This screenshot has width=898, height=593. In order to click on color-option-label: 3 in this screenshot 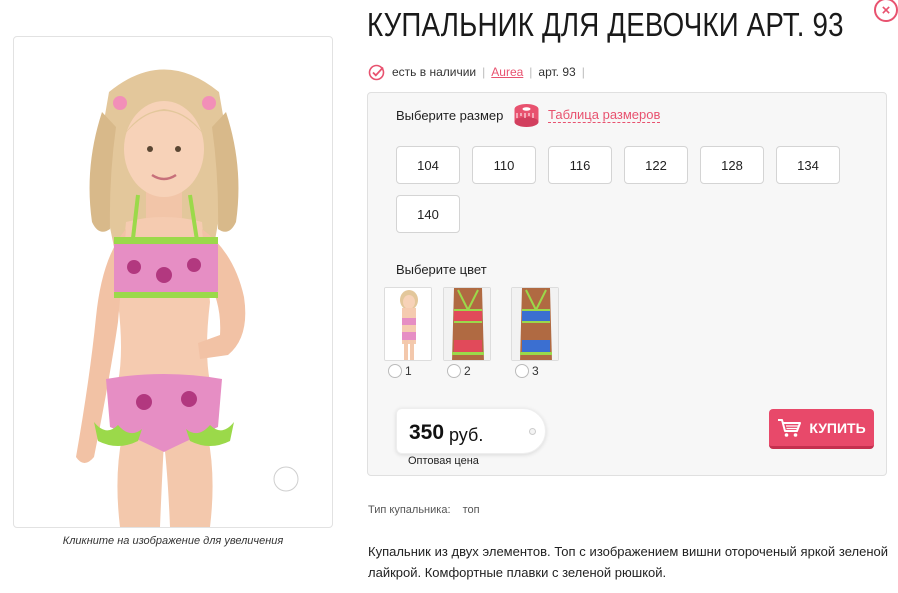, I will do `click(535, 371)`.